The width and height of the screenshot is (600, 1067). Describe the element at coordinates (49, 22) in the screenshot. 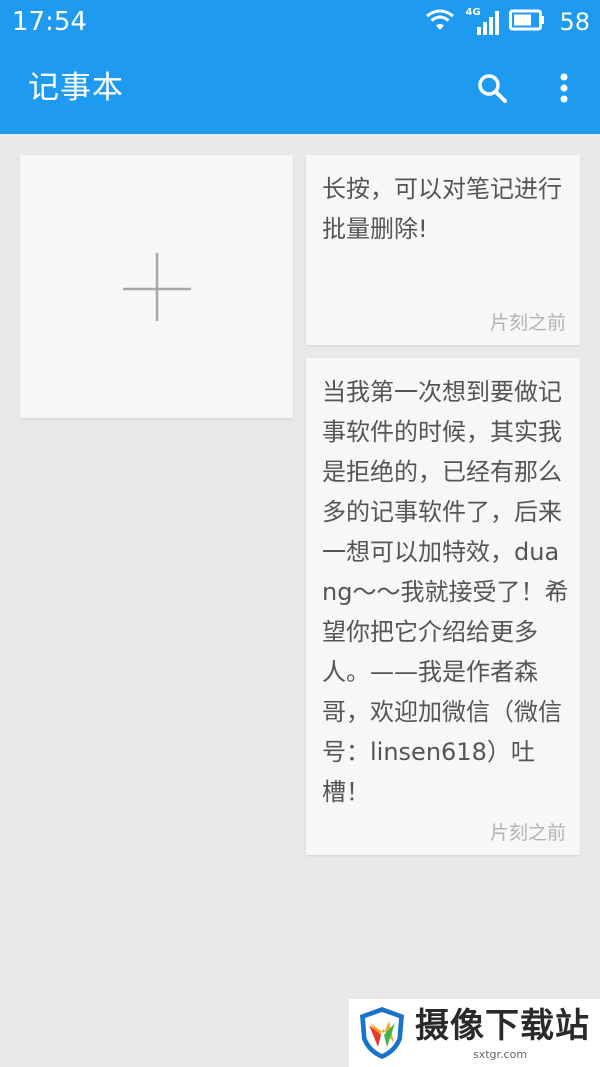

I see `status-time: 17:54` at that location.